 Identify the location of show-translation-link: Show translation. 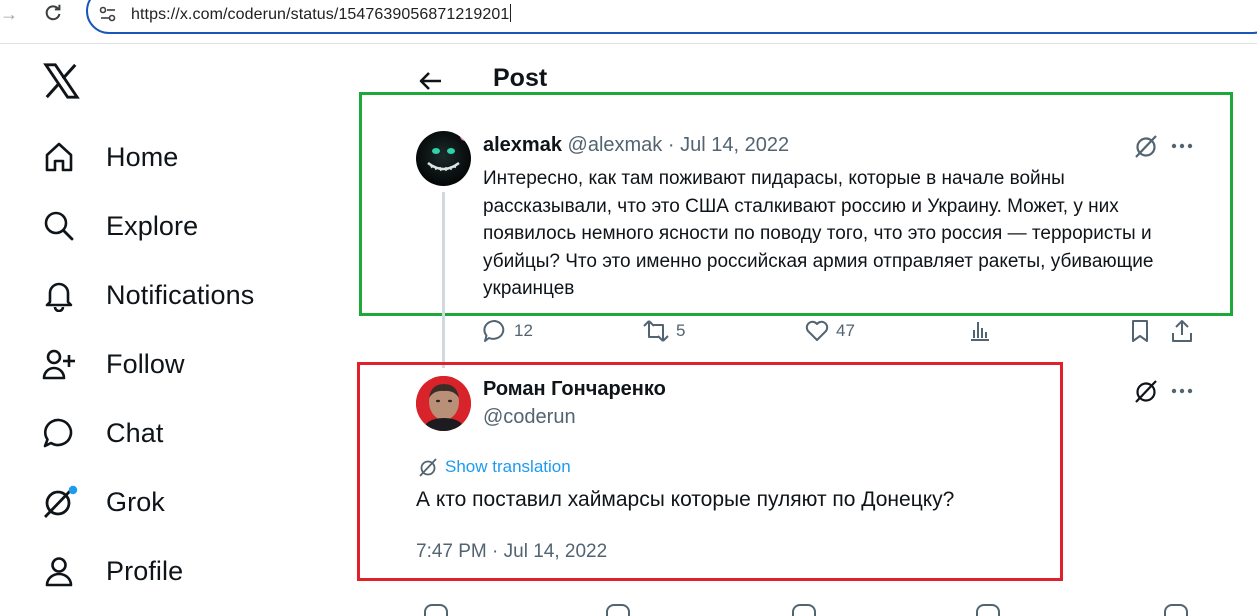
(494, 467).